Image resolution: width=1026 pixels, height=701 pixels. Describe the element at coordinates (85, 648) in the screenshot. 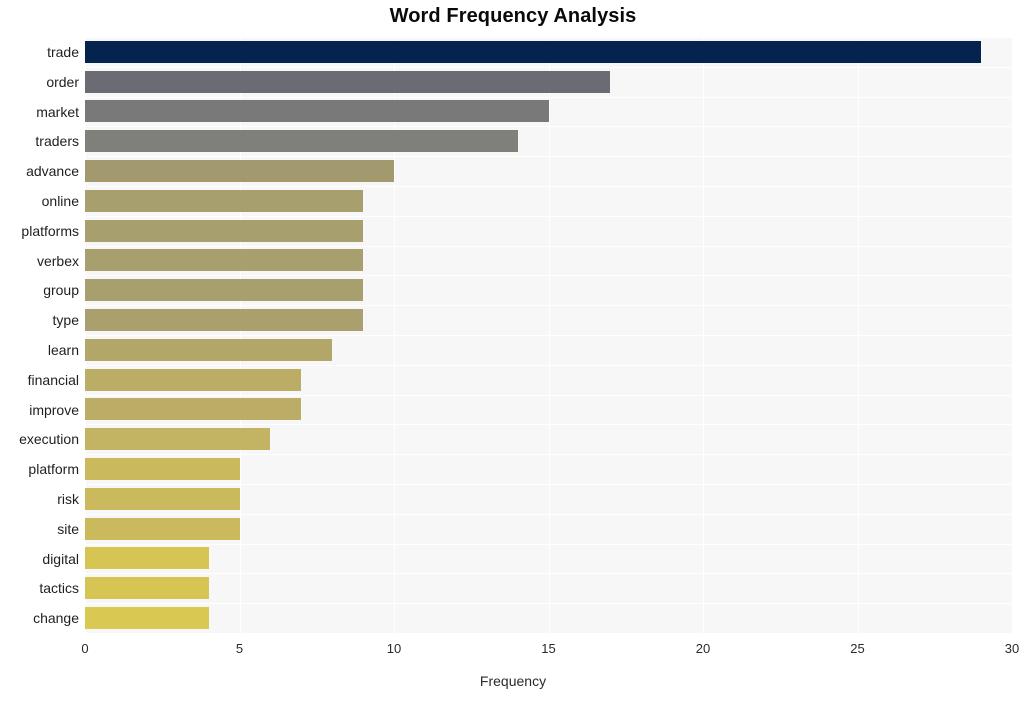

I see `x-tick-label-0: 0` at that location.